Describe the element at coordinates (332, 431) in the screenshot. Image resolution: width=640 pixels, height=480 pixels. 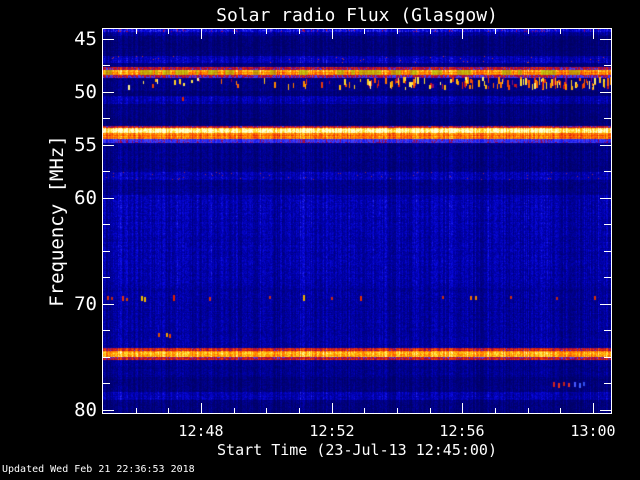
I see `x-tick-label: 12:52` at that location.